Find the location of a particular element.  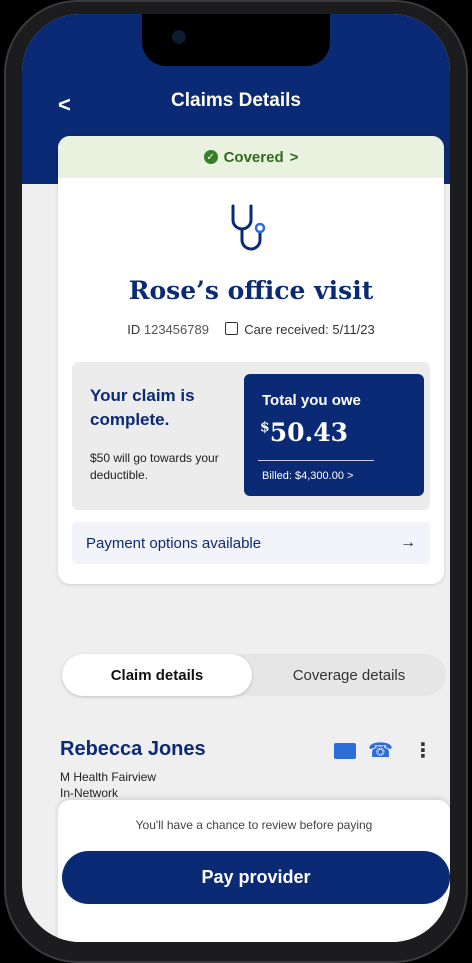

complete-heading: Your claim is complete. is located at coordinates (142, 407).